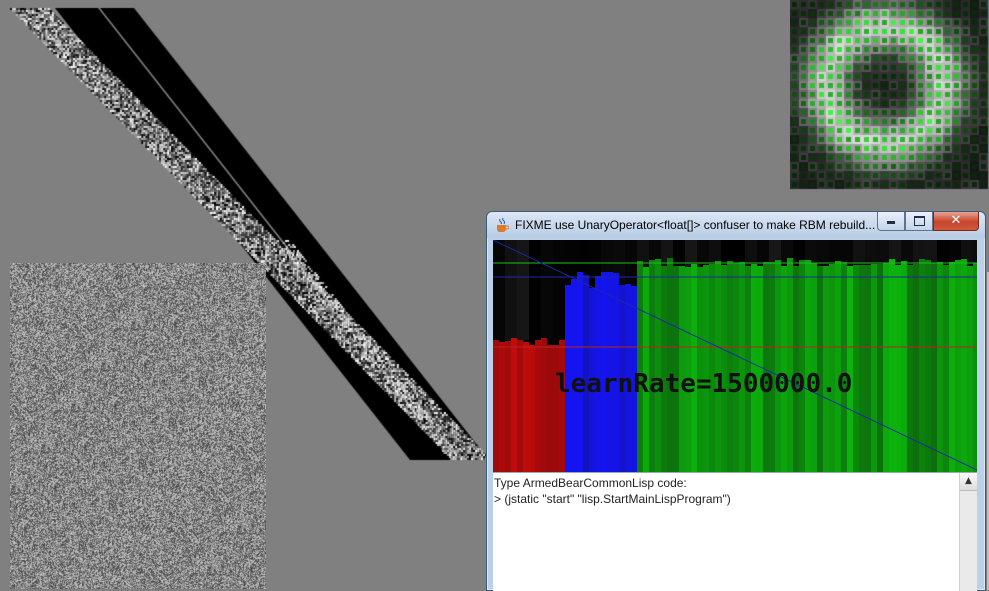 Image resolution: width=989 pixels, height=591 pixels. What do you see at coordinates (138, 426) in the screenshot?
I see `noise-texture-image` at bounding box center [138, 426].